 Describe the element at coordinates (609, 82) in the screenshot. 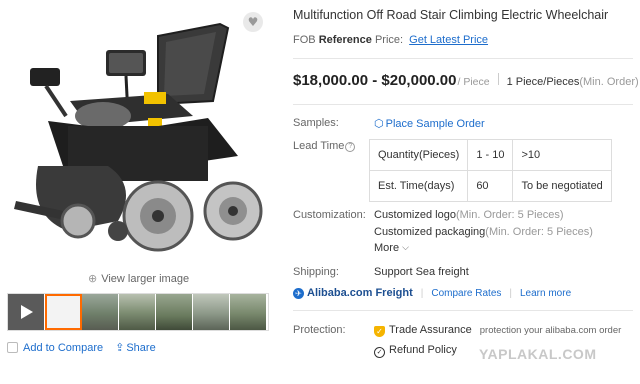

I see `min-order-note: (Min. Order)` at that location.